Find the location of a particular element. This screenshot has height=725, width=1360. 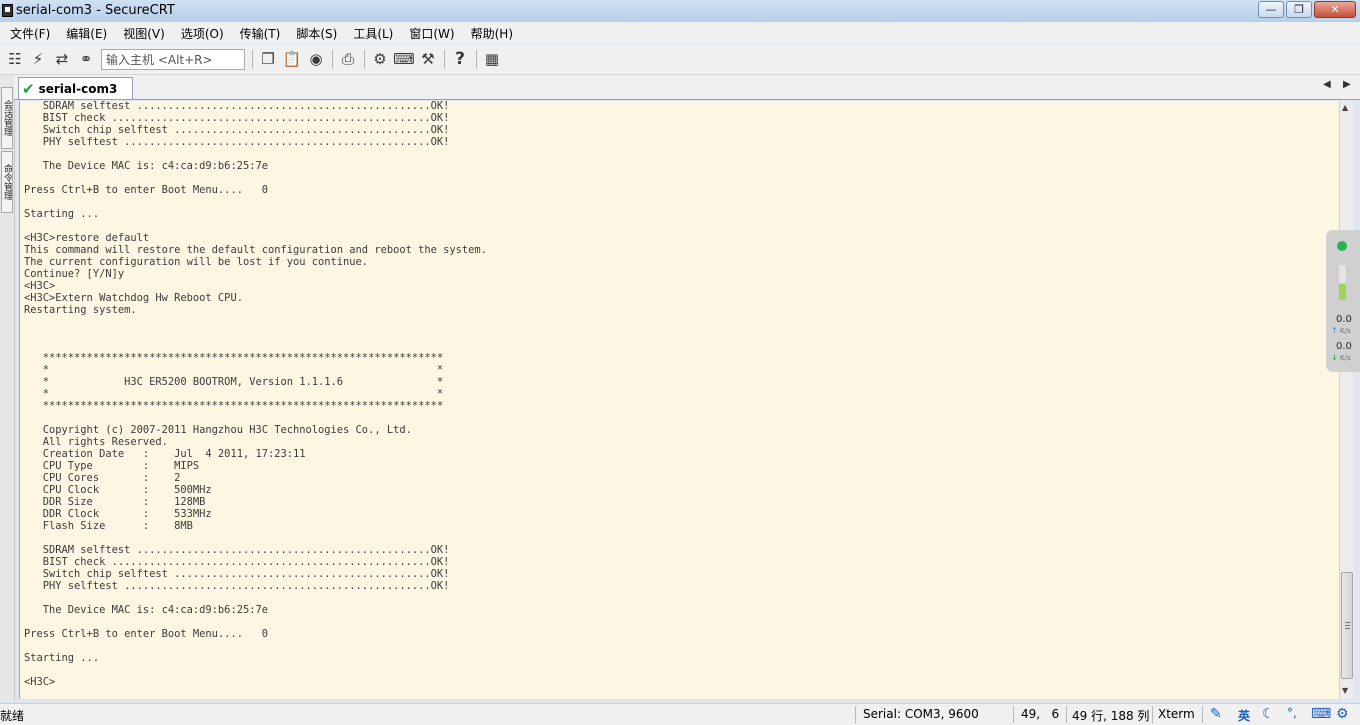

tab-scroll-right-icon: ▶ is located at coordinates (1347, 84).